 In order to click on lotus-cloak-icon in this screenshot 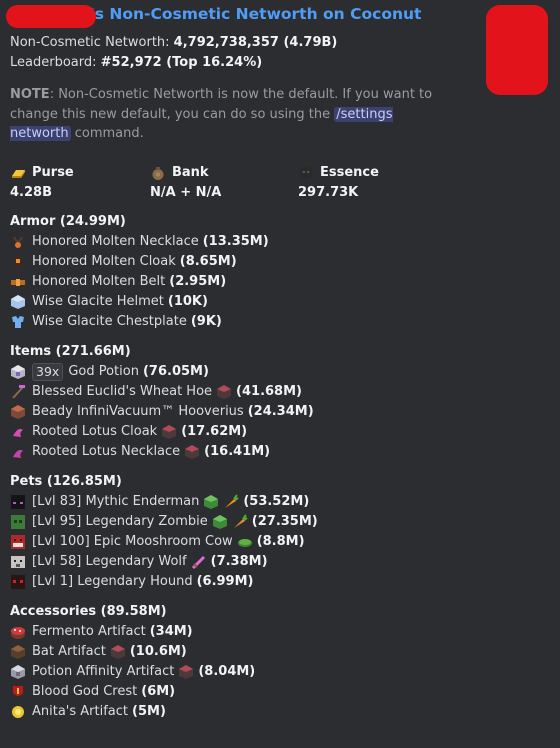, I will do `click(18, 432)`.